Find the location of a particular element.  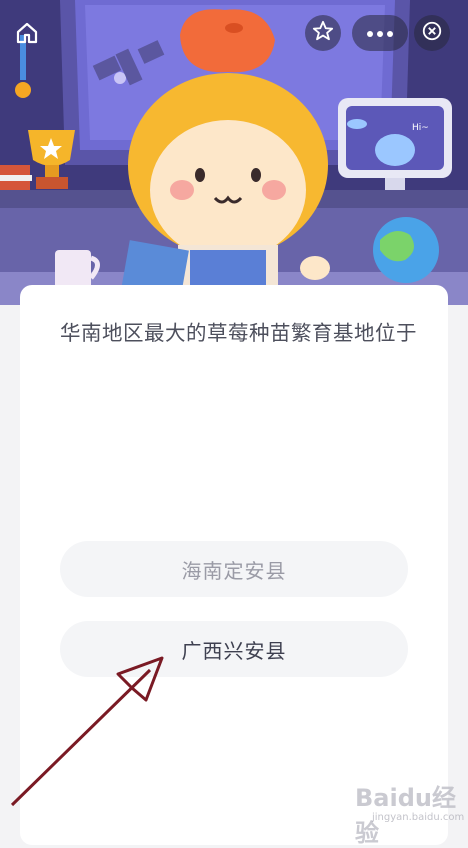

favorite-button is located at coordinates (323, 33).